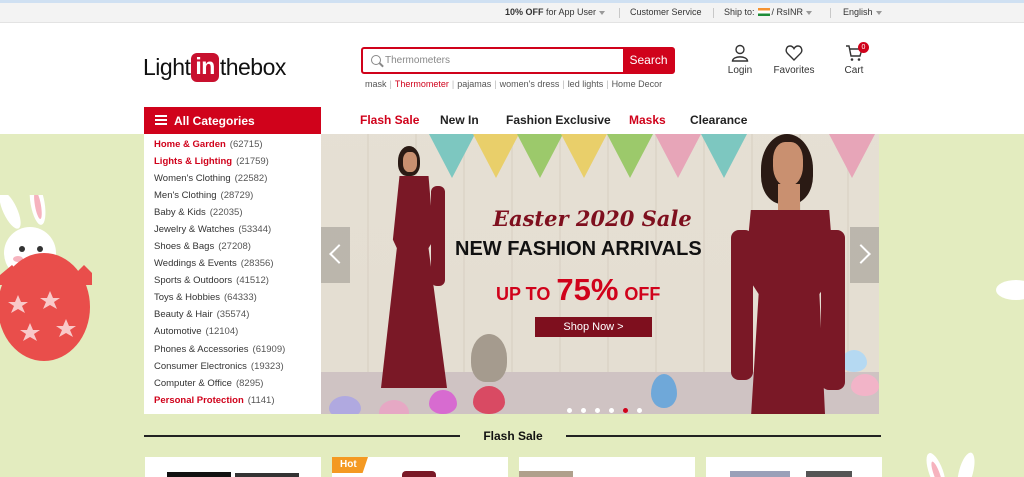 Image resolution: width=1024 pixels, height=477 pixels. I want to click on category-count: (19323), so click(267, 366).